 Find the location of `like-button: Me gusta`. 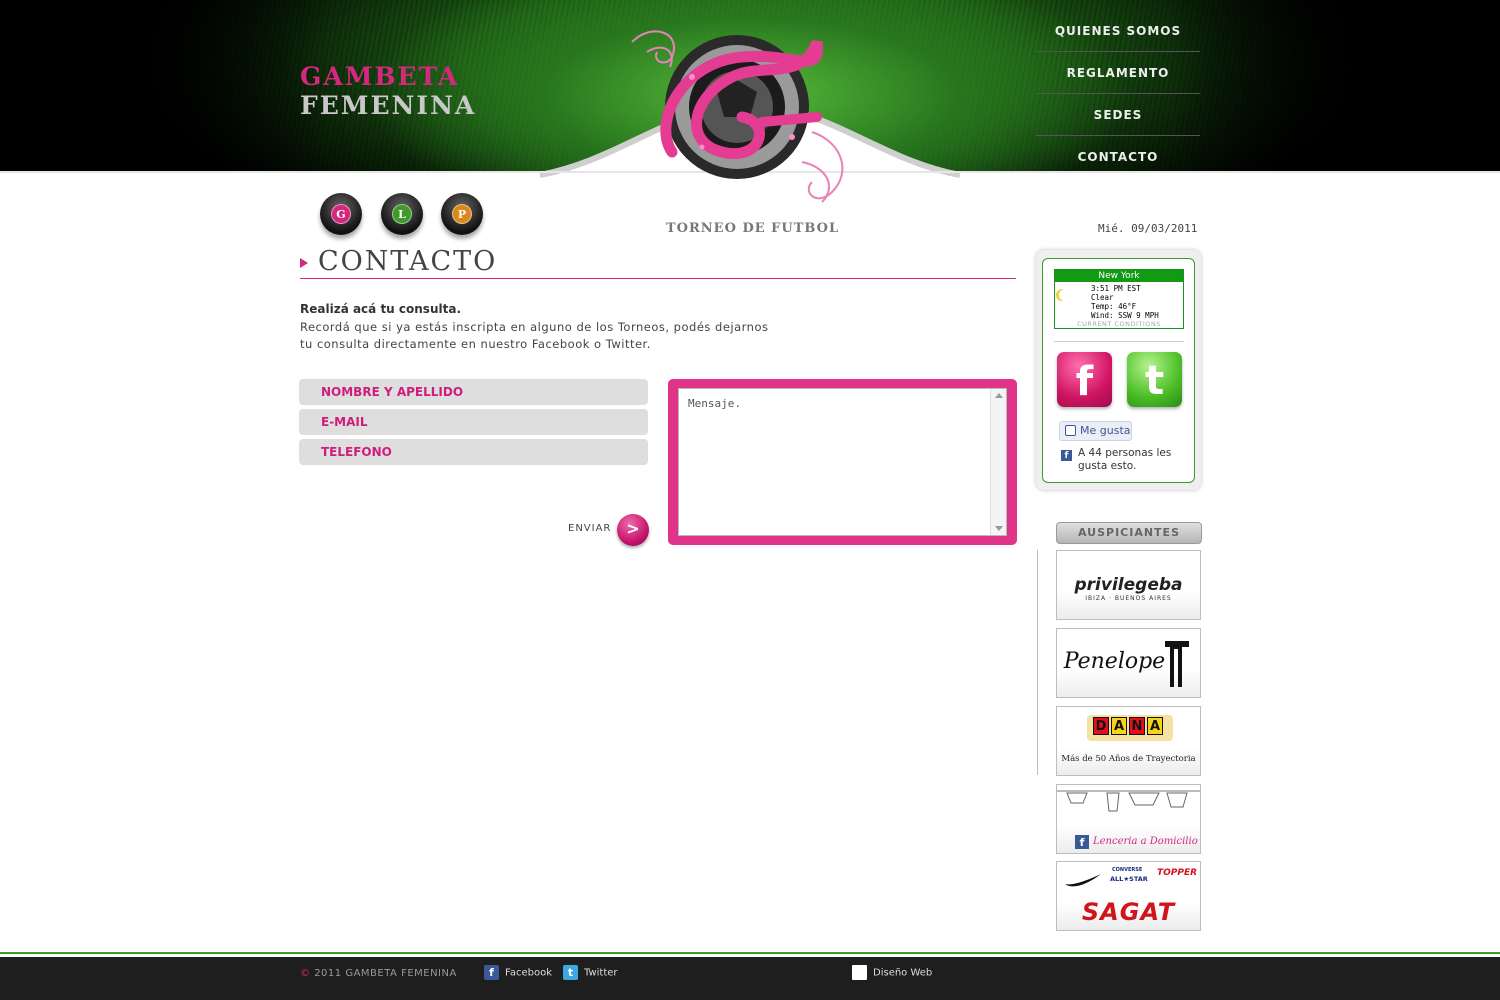

like-button: Me gusta is located at coordinates (1095, 431).